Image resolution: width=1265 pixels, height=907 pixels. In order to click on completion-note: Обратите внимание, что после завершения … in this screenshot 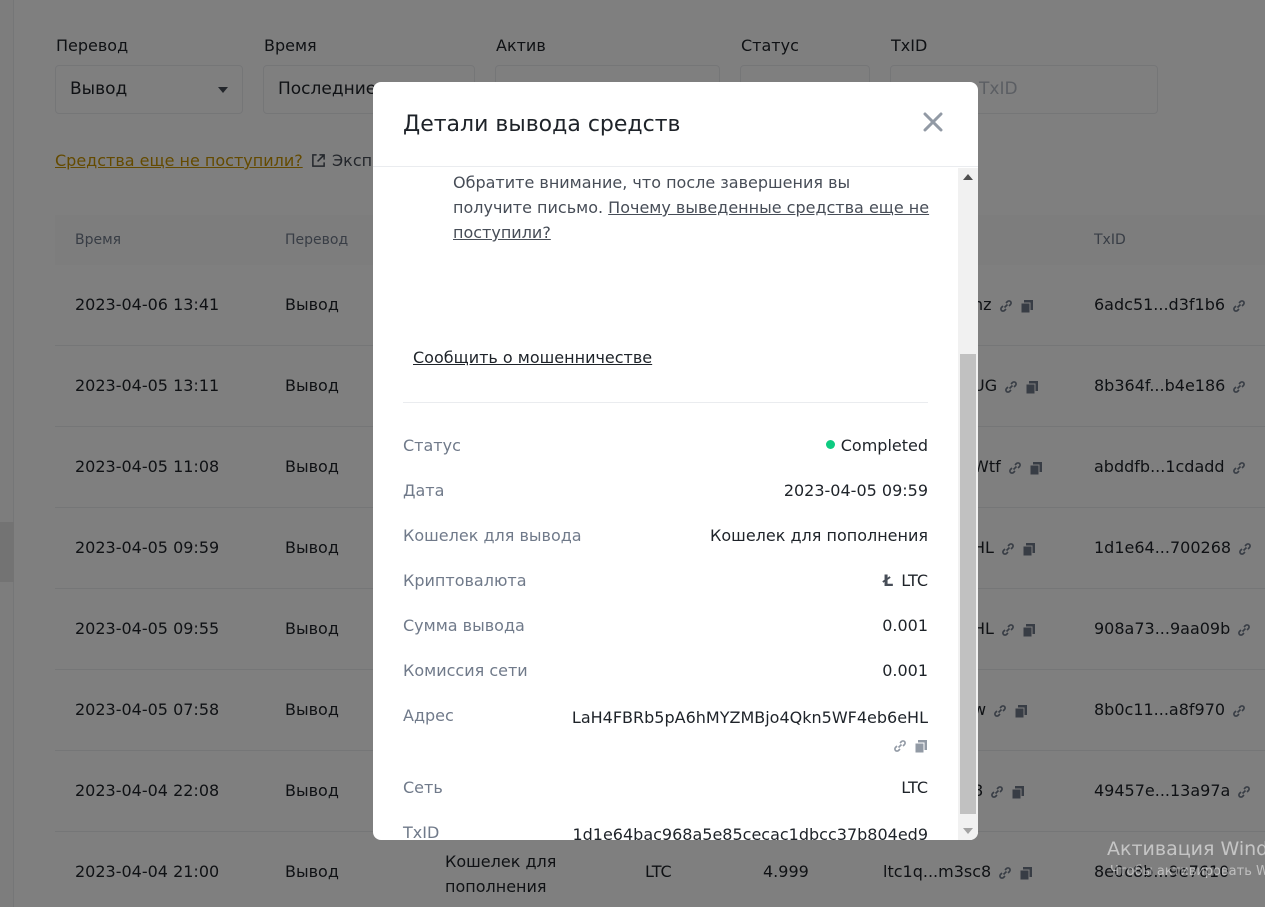, I will do `click(693, 207)`.